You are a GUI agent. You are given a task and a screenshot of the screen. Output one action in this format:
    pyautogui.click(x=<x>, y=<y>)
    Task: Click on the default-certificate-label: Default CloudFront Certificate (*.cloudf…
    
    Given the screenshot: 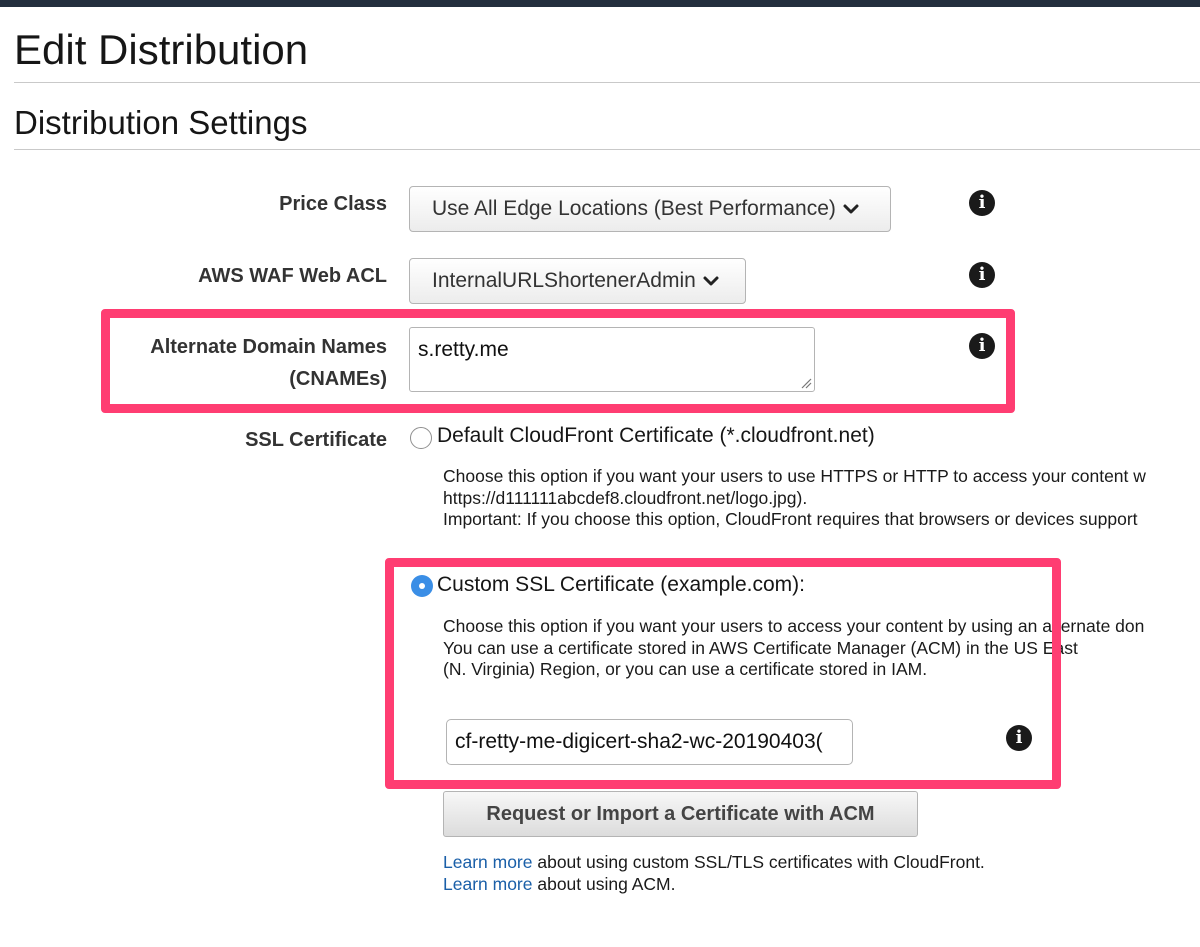 What is the action you would take?
    pyautogui.click(x=656, y=436)
    